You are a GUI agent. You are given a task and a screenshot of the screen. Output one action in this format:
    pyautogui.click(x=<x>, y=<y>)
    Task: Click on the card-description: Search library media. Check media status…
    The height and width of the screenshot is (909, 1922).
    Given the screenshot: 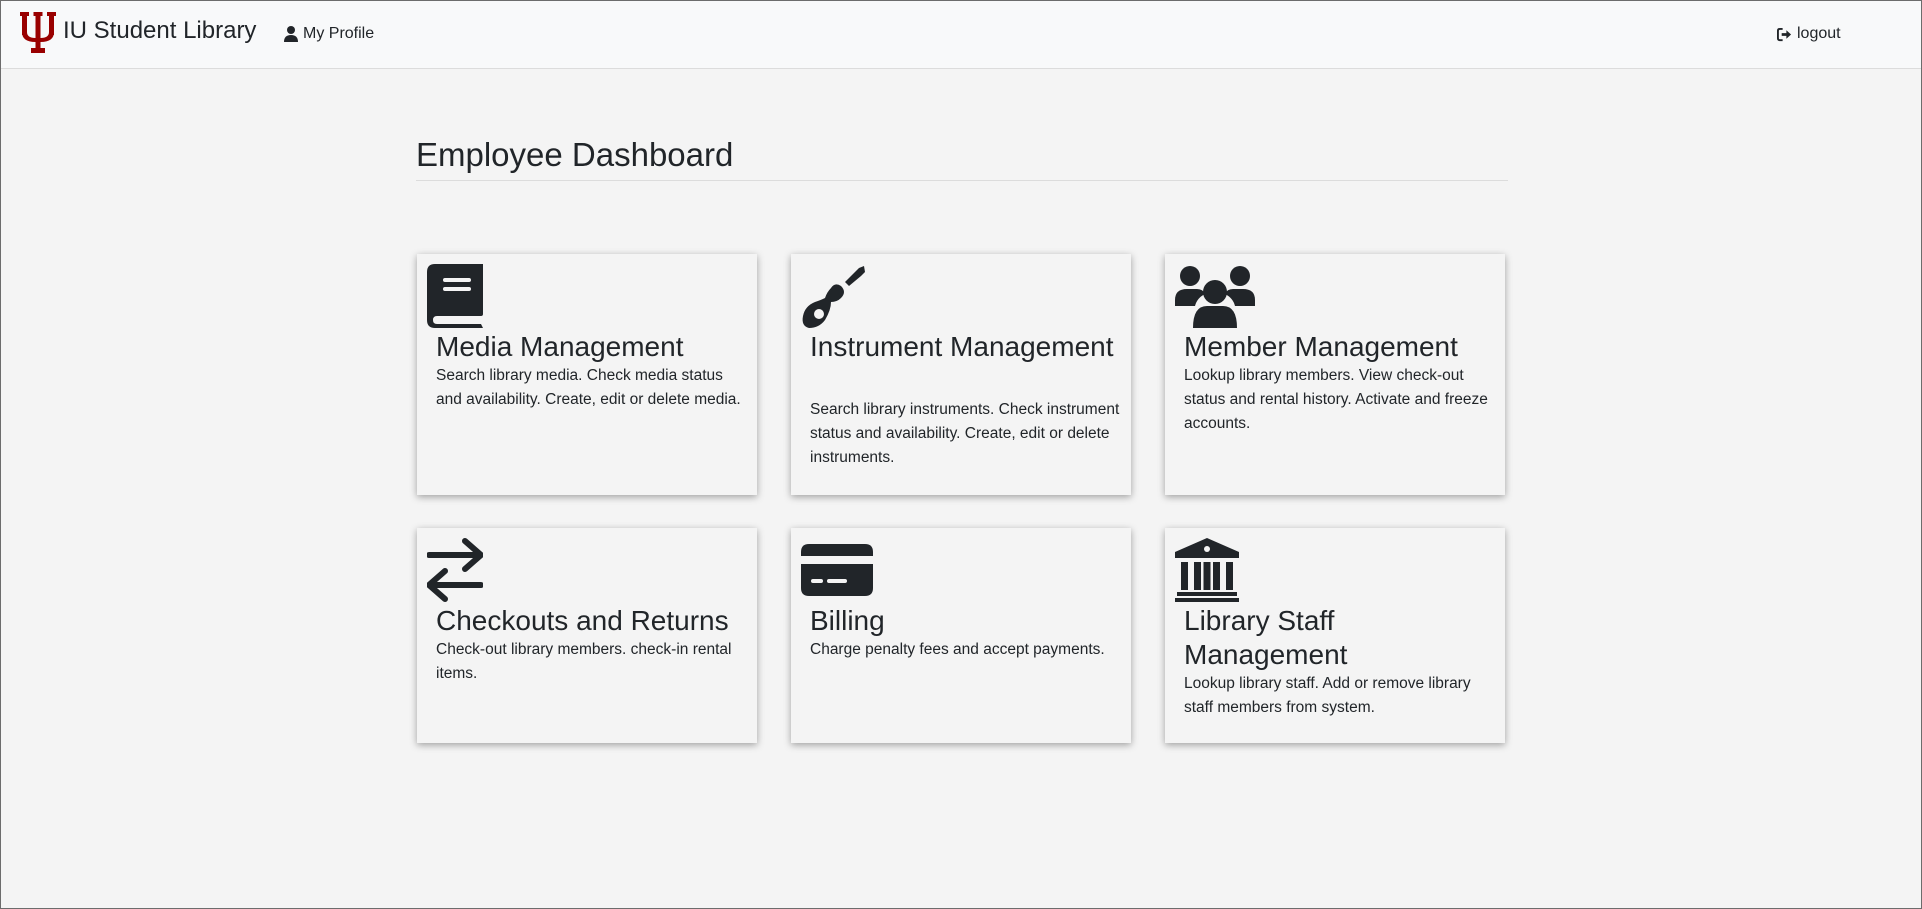 What is the action you would take?
    pyautogui.click(x=588, y=387)
    